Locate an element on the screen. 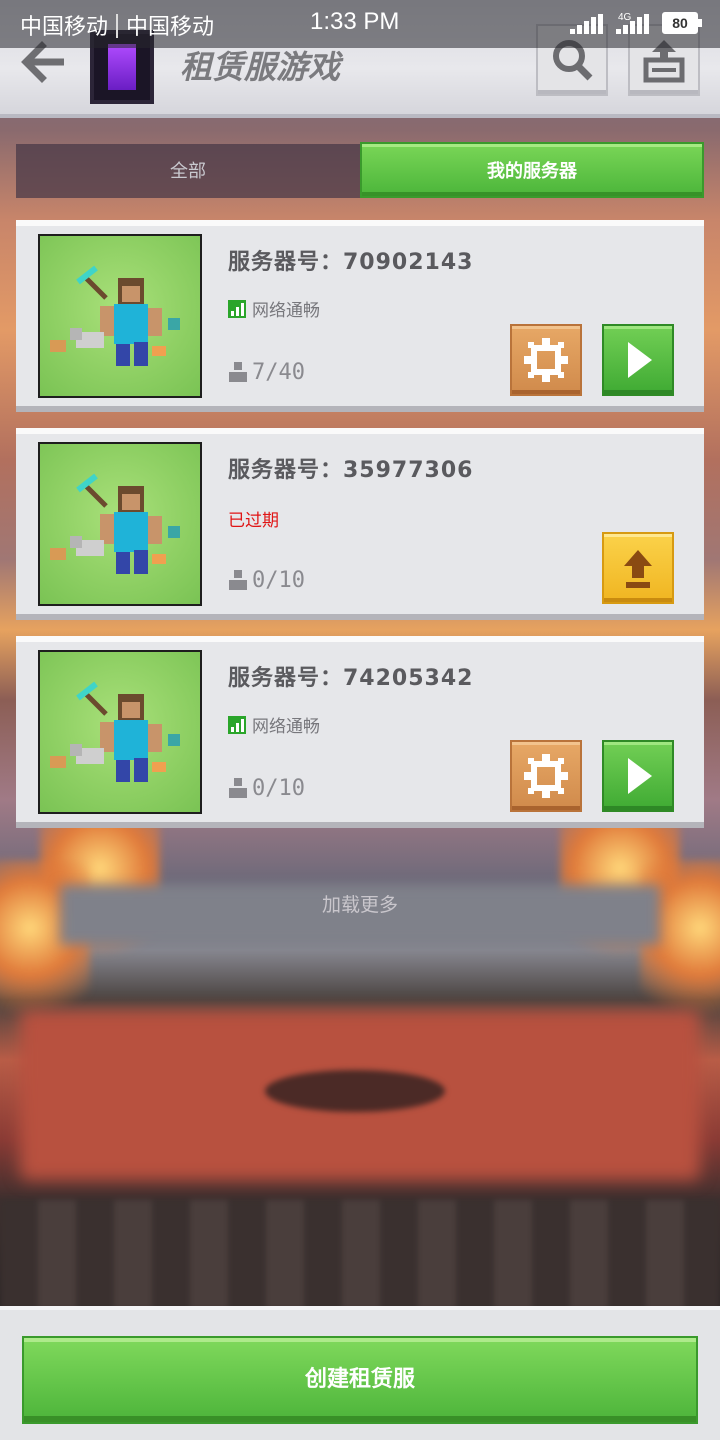  server-renew-button is located at coordinates (638, 568).